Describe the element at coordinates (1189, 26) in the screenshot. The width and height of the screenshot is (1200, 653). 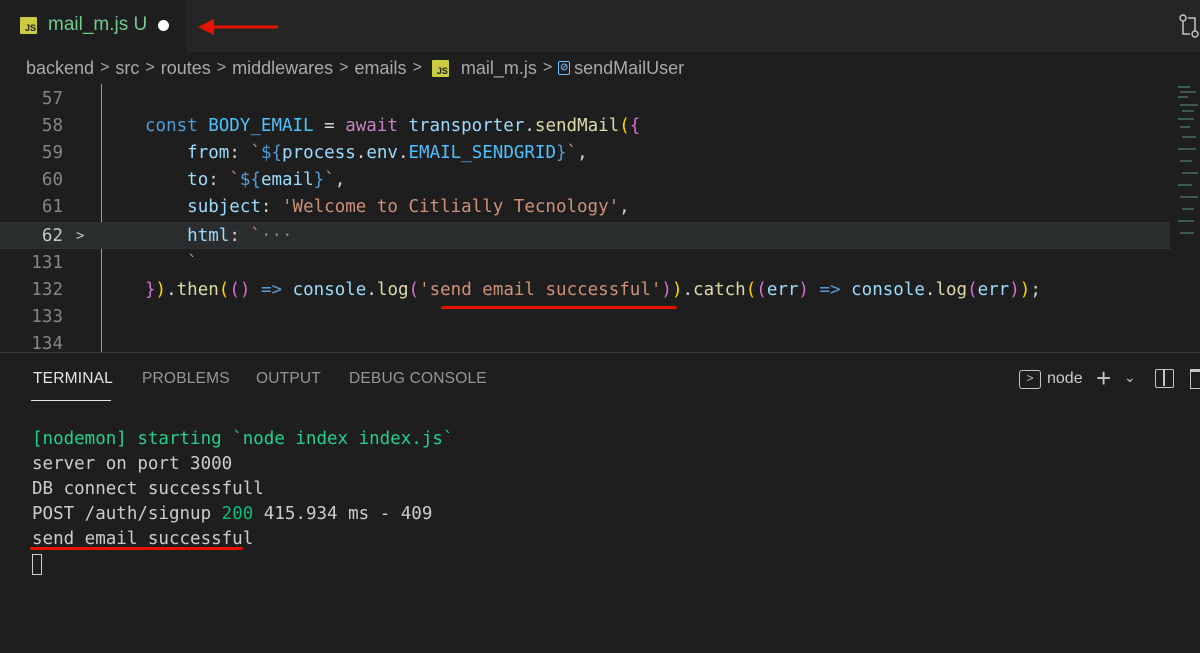
I see `compare-changes-icon` at that location.